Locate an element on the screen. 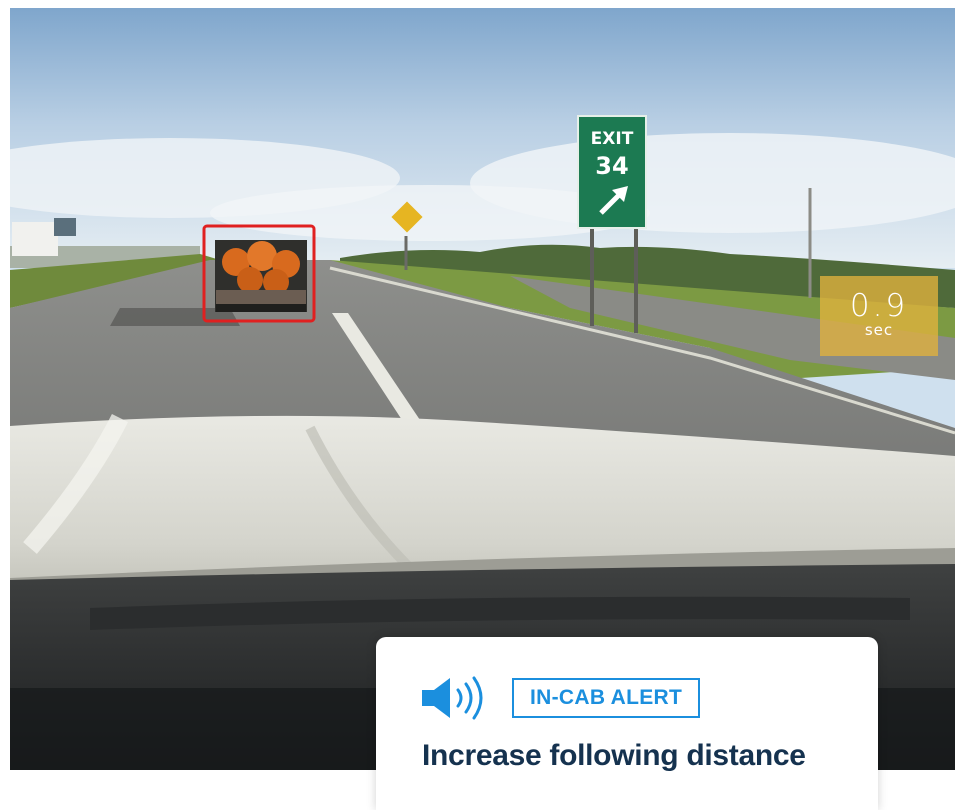  distant-sign is located at coordinates (65, 227).